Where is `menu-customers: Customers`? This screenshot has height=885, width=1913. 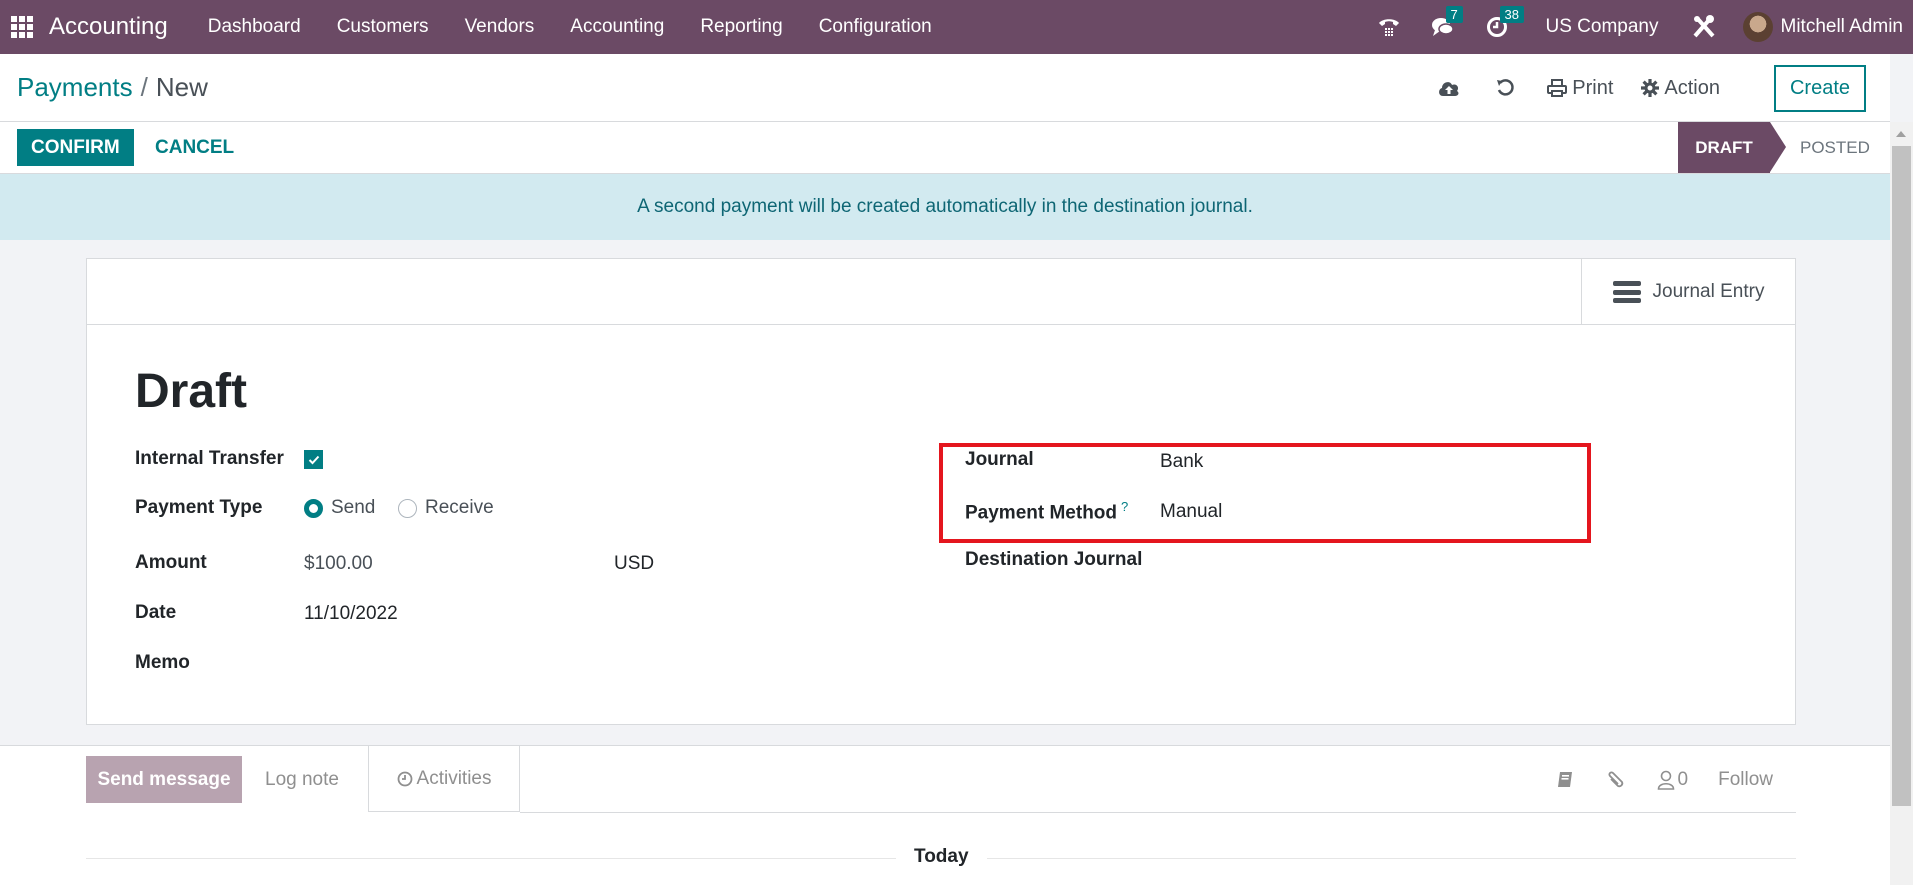 menu-customers: Customers is located at coordinates (383, 27).